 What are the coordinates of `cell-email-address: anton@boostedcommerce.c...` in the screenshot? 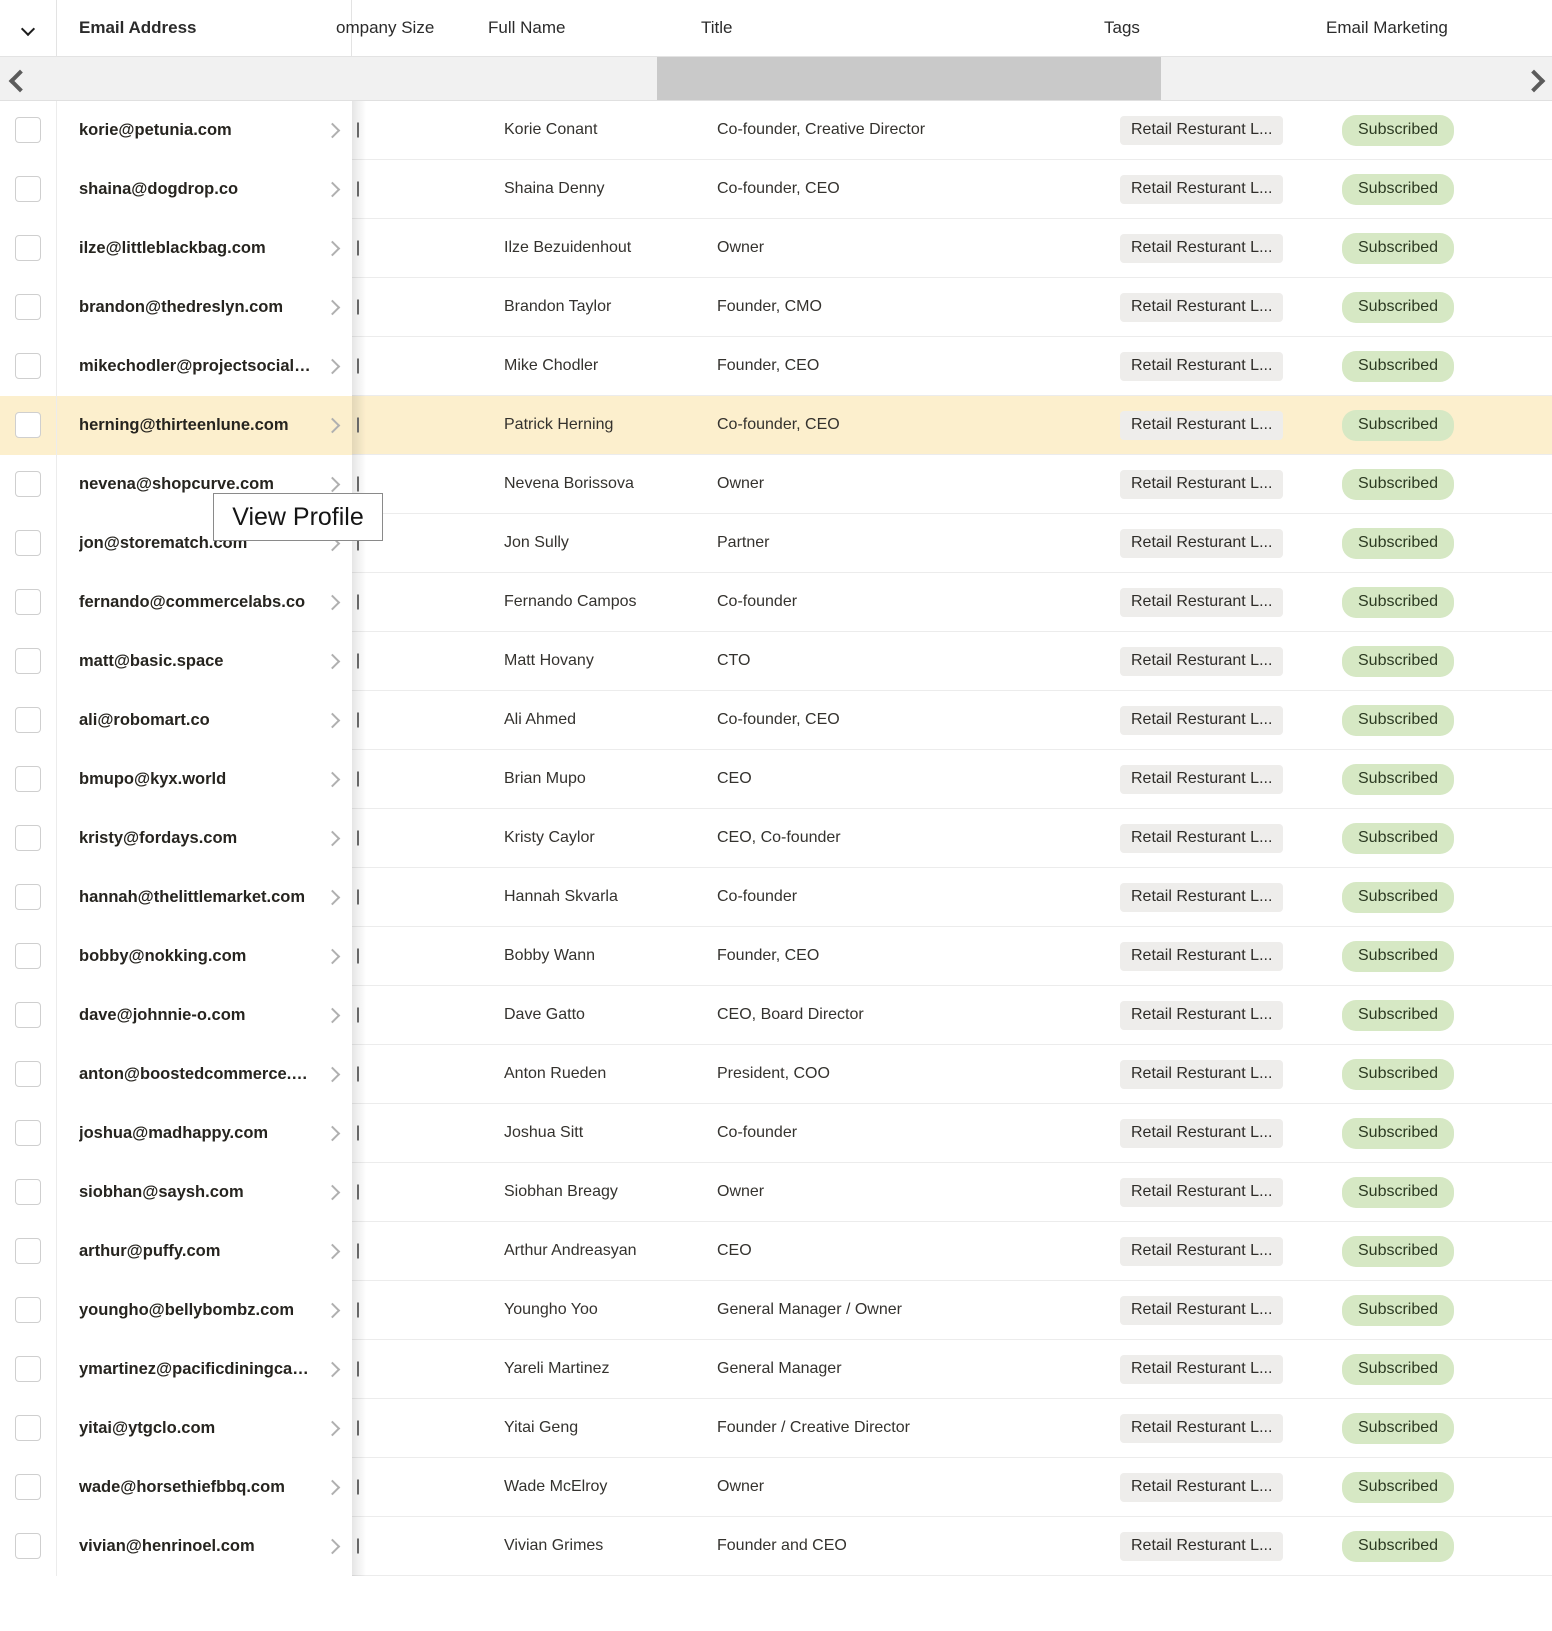 It's located at (204, 1074).